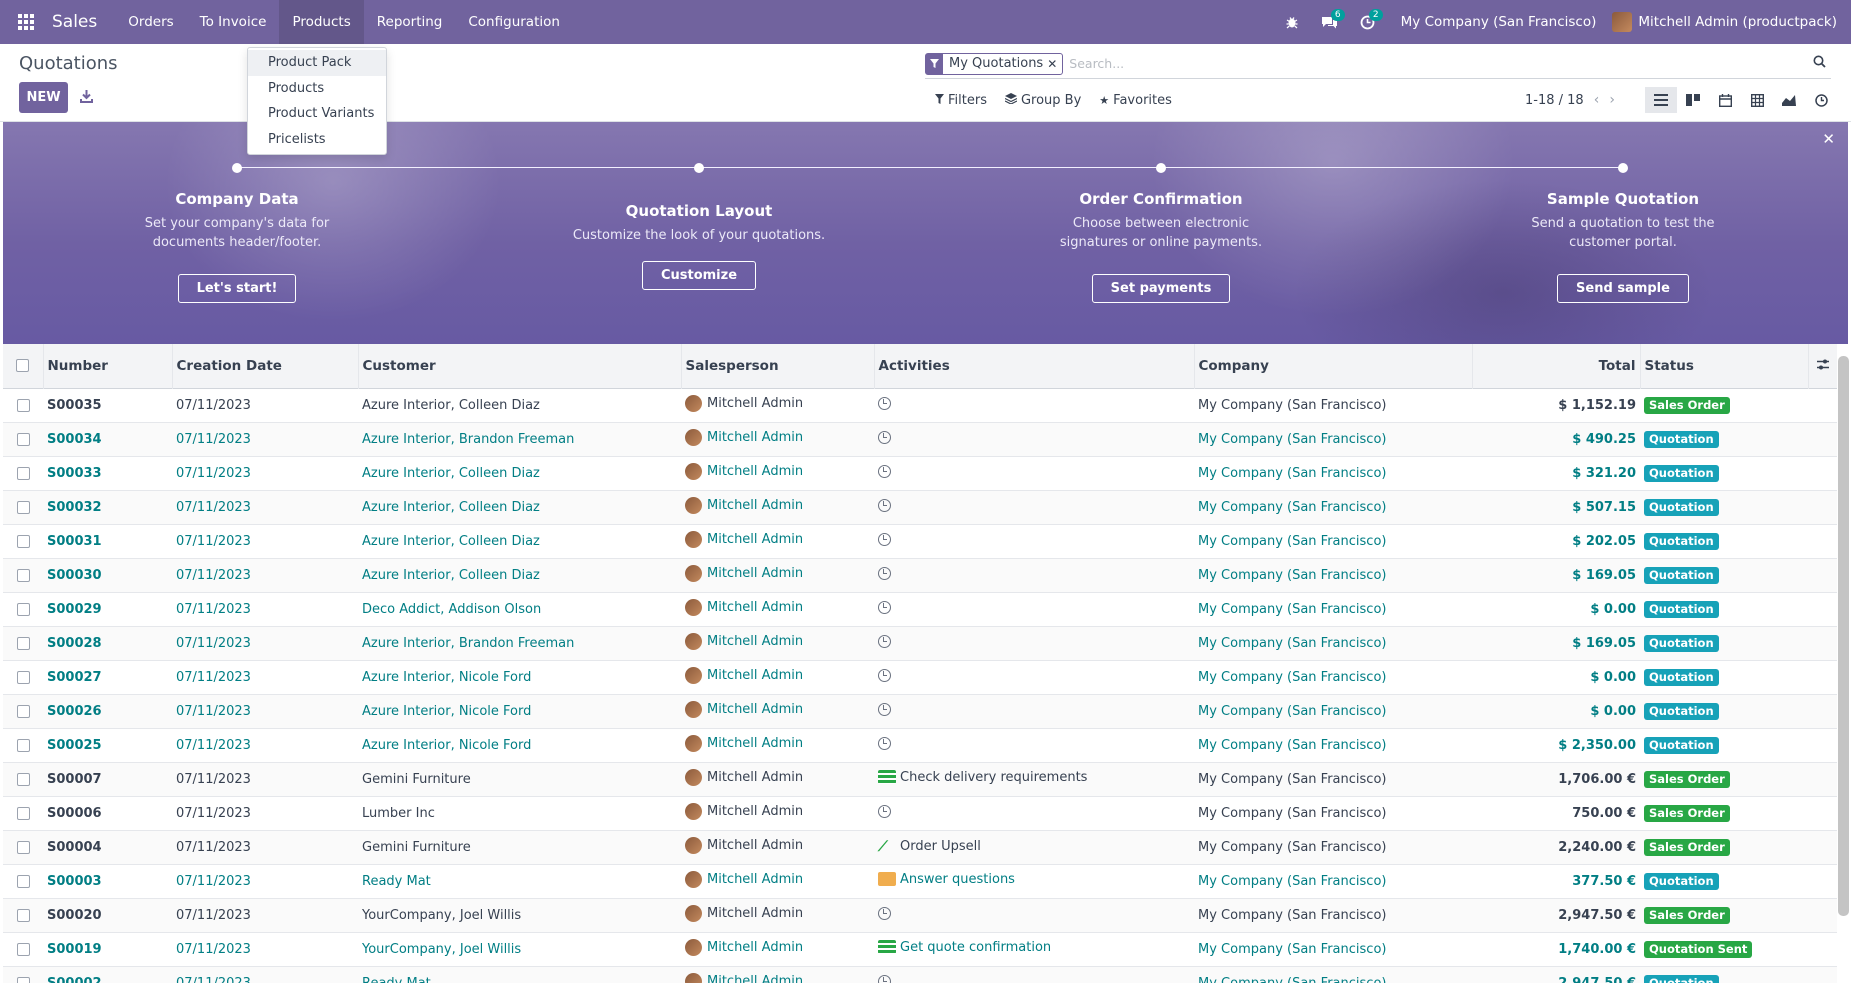  Describe the element at coordinates (26, 22) in the screenshot. I see `apps-menu-icon` at that location.